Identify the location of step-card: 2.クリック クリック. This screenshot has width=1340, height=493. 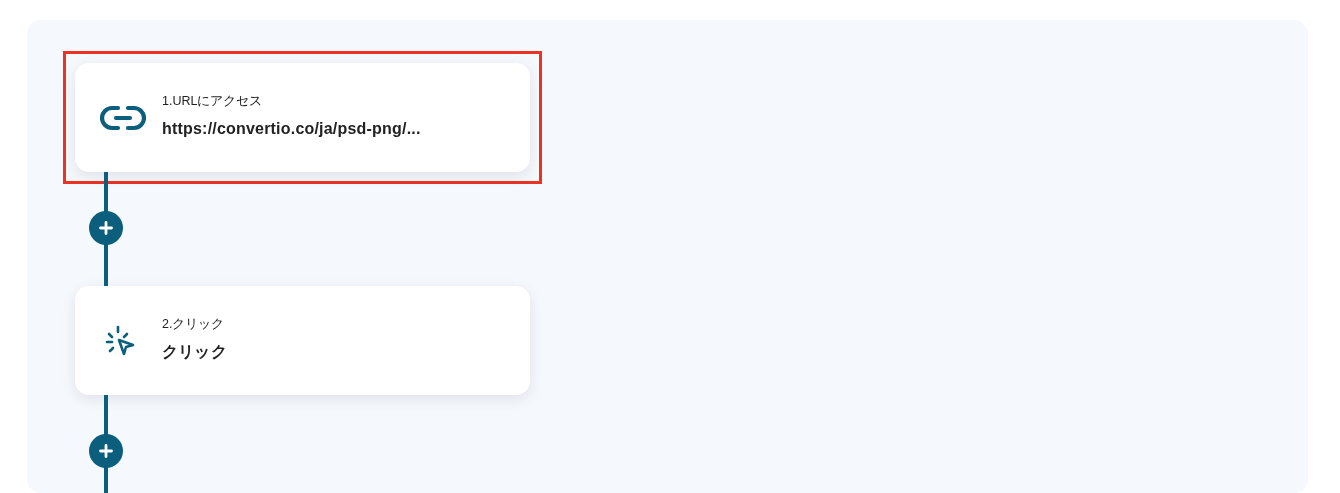
(302, 340).